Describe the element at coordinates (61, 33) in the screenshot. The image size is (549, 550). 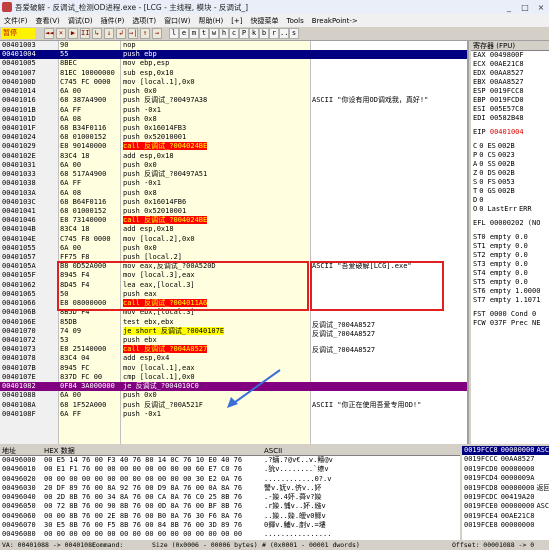
I see `close-debug-button: ×` at that location.